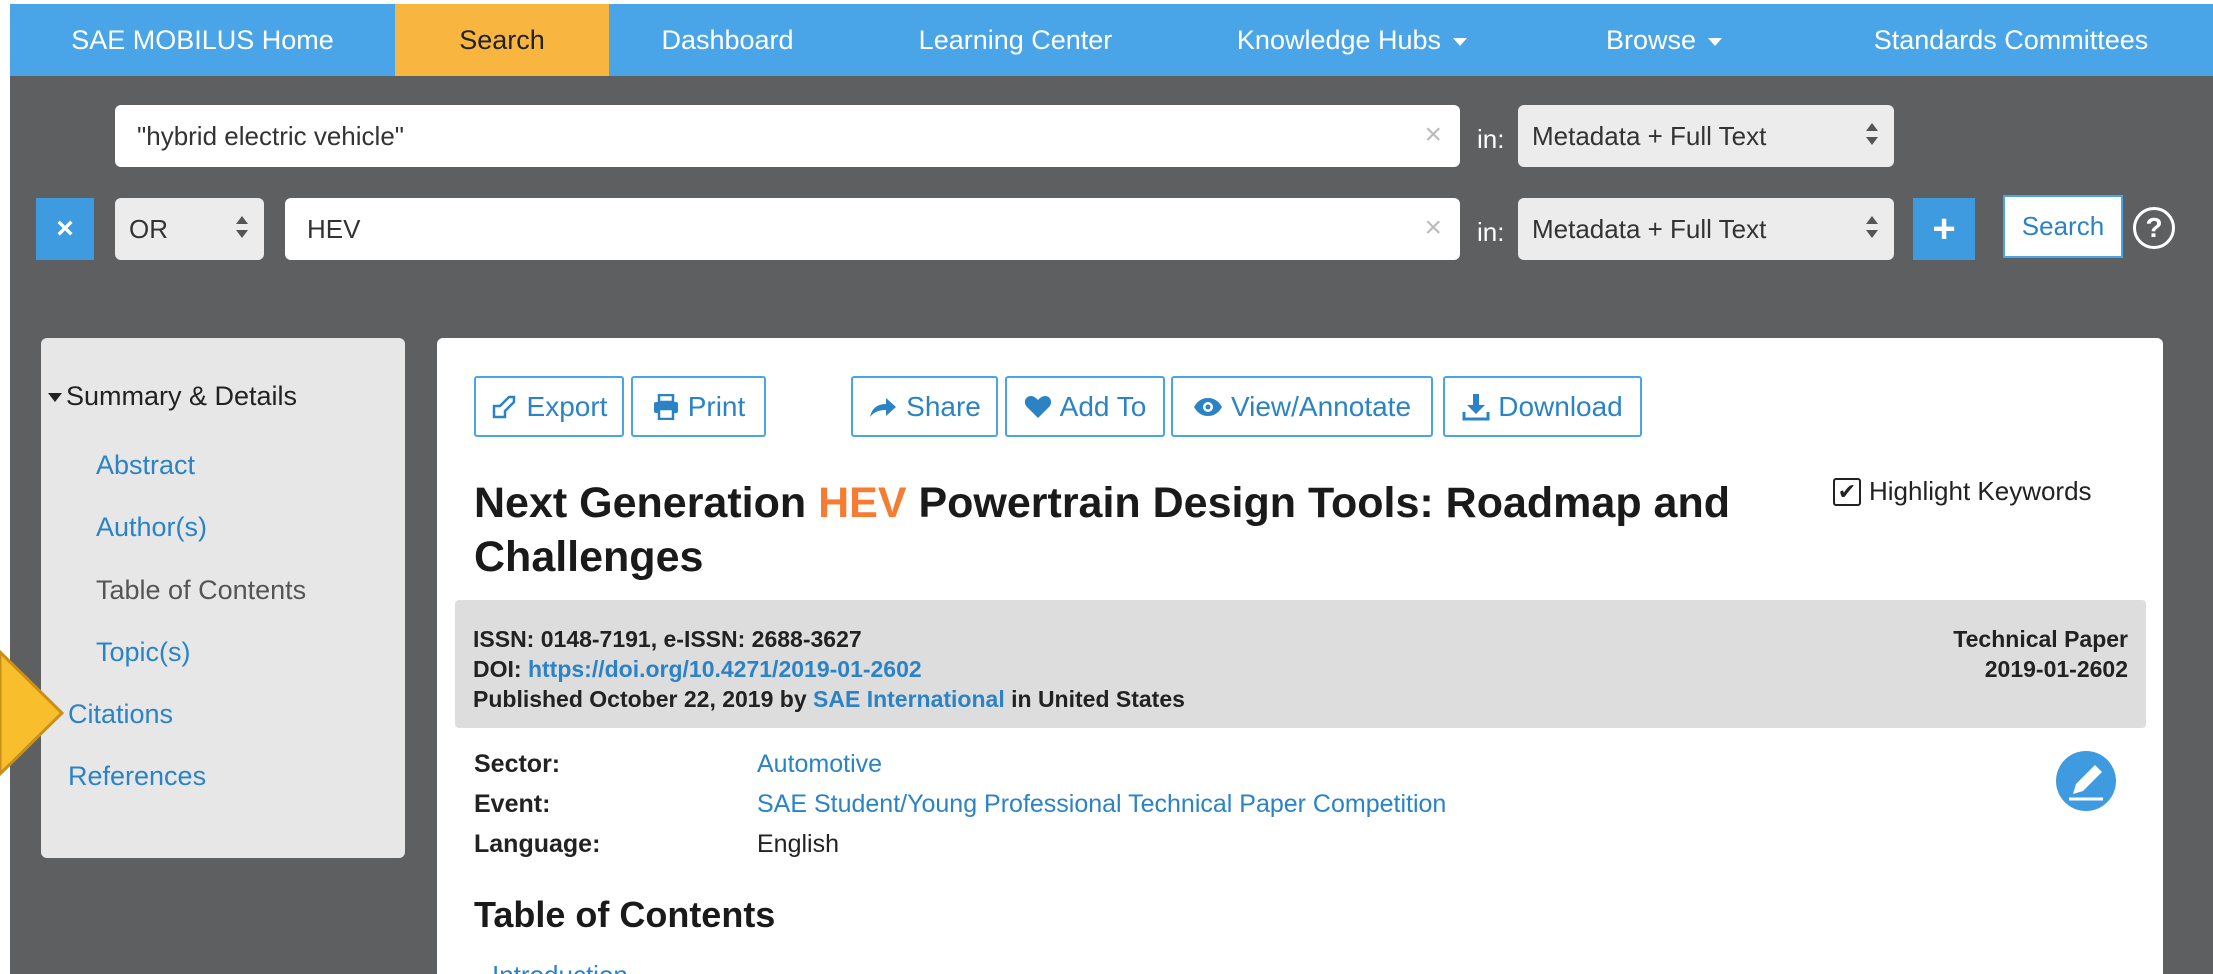 This screenshot has width=2213, height=974. I want to click on sidebar-section-label: Summary & Details, so click(182, 396).